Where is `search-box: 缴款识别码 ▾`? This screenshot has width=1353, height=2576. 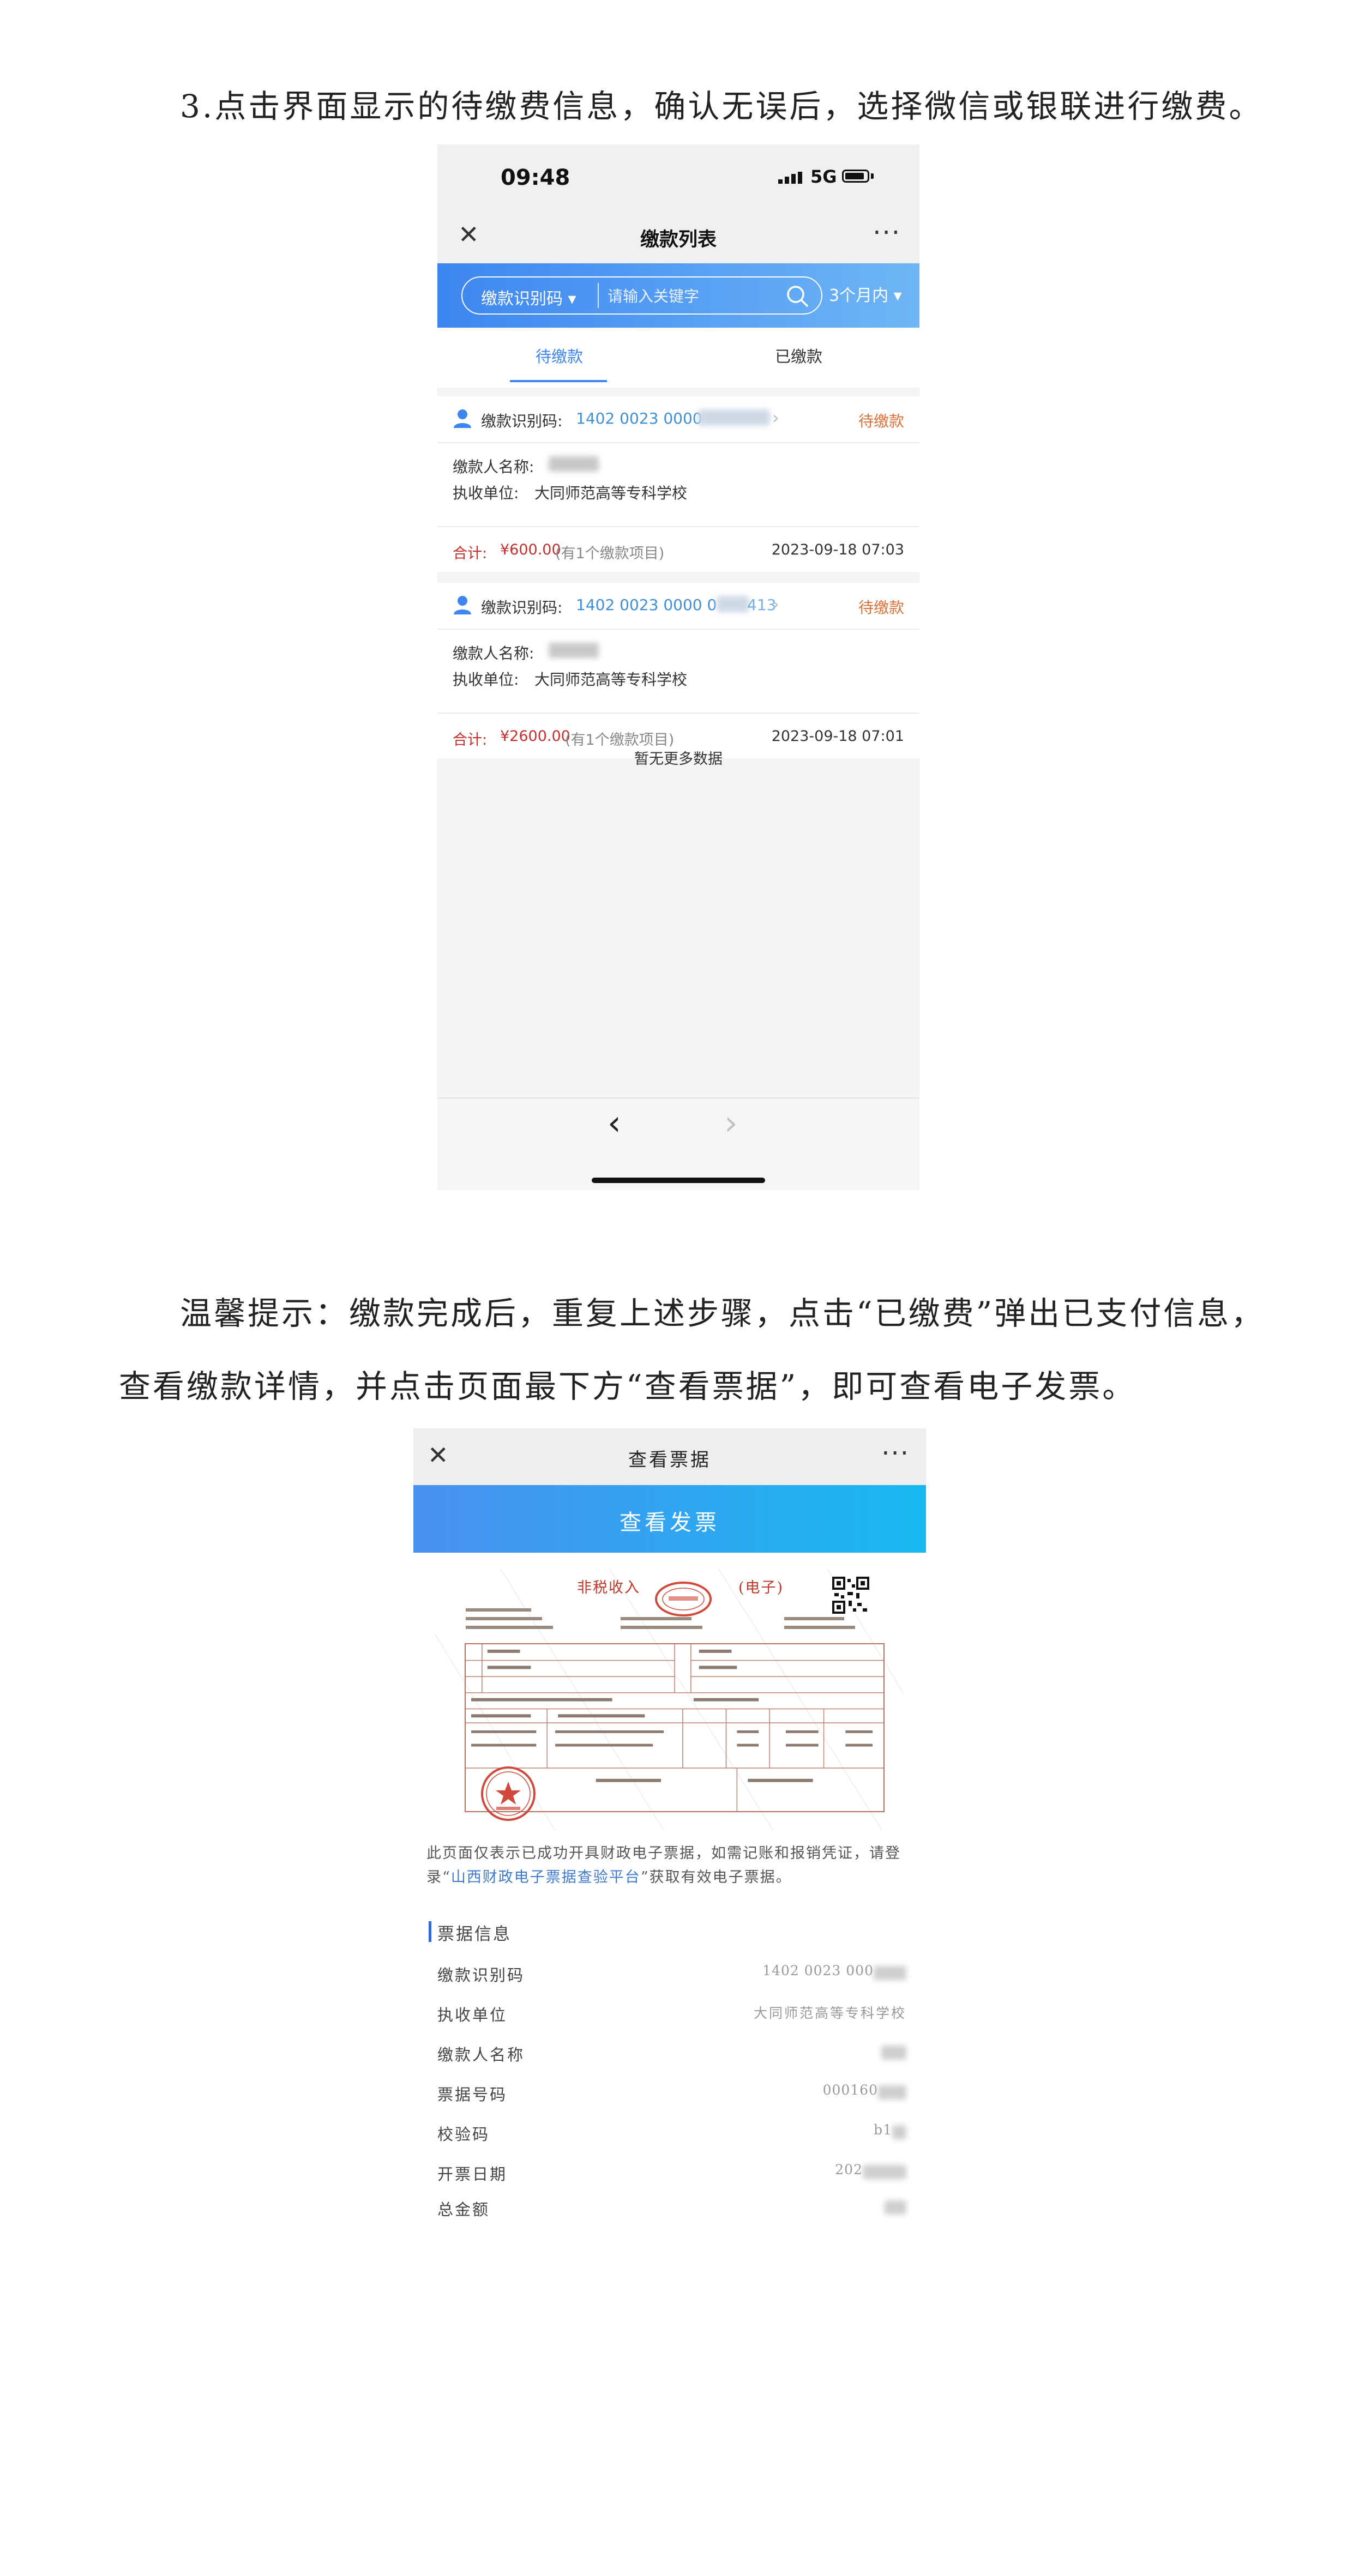 search-box: 缴款识别码 ▾ is located at coordinates (641, 295).